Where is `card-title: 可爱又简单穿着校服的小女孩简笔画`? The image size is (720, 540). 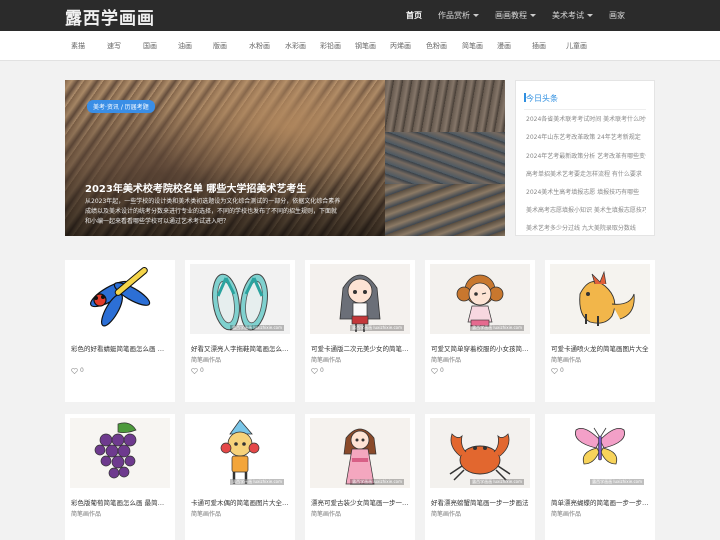 card-title: 可爱又简单穿着校服的小女孩简笔画 is located at coordinates (480, 348).